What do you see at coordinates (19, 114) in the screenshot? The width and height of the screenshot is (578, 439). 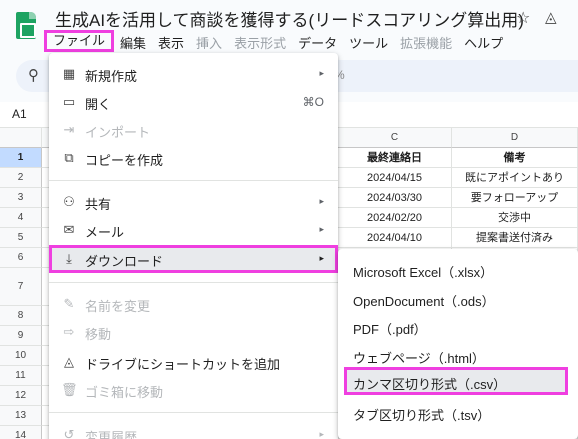 I see `name-box: A1` at bounding box center [19, 114].